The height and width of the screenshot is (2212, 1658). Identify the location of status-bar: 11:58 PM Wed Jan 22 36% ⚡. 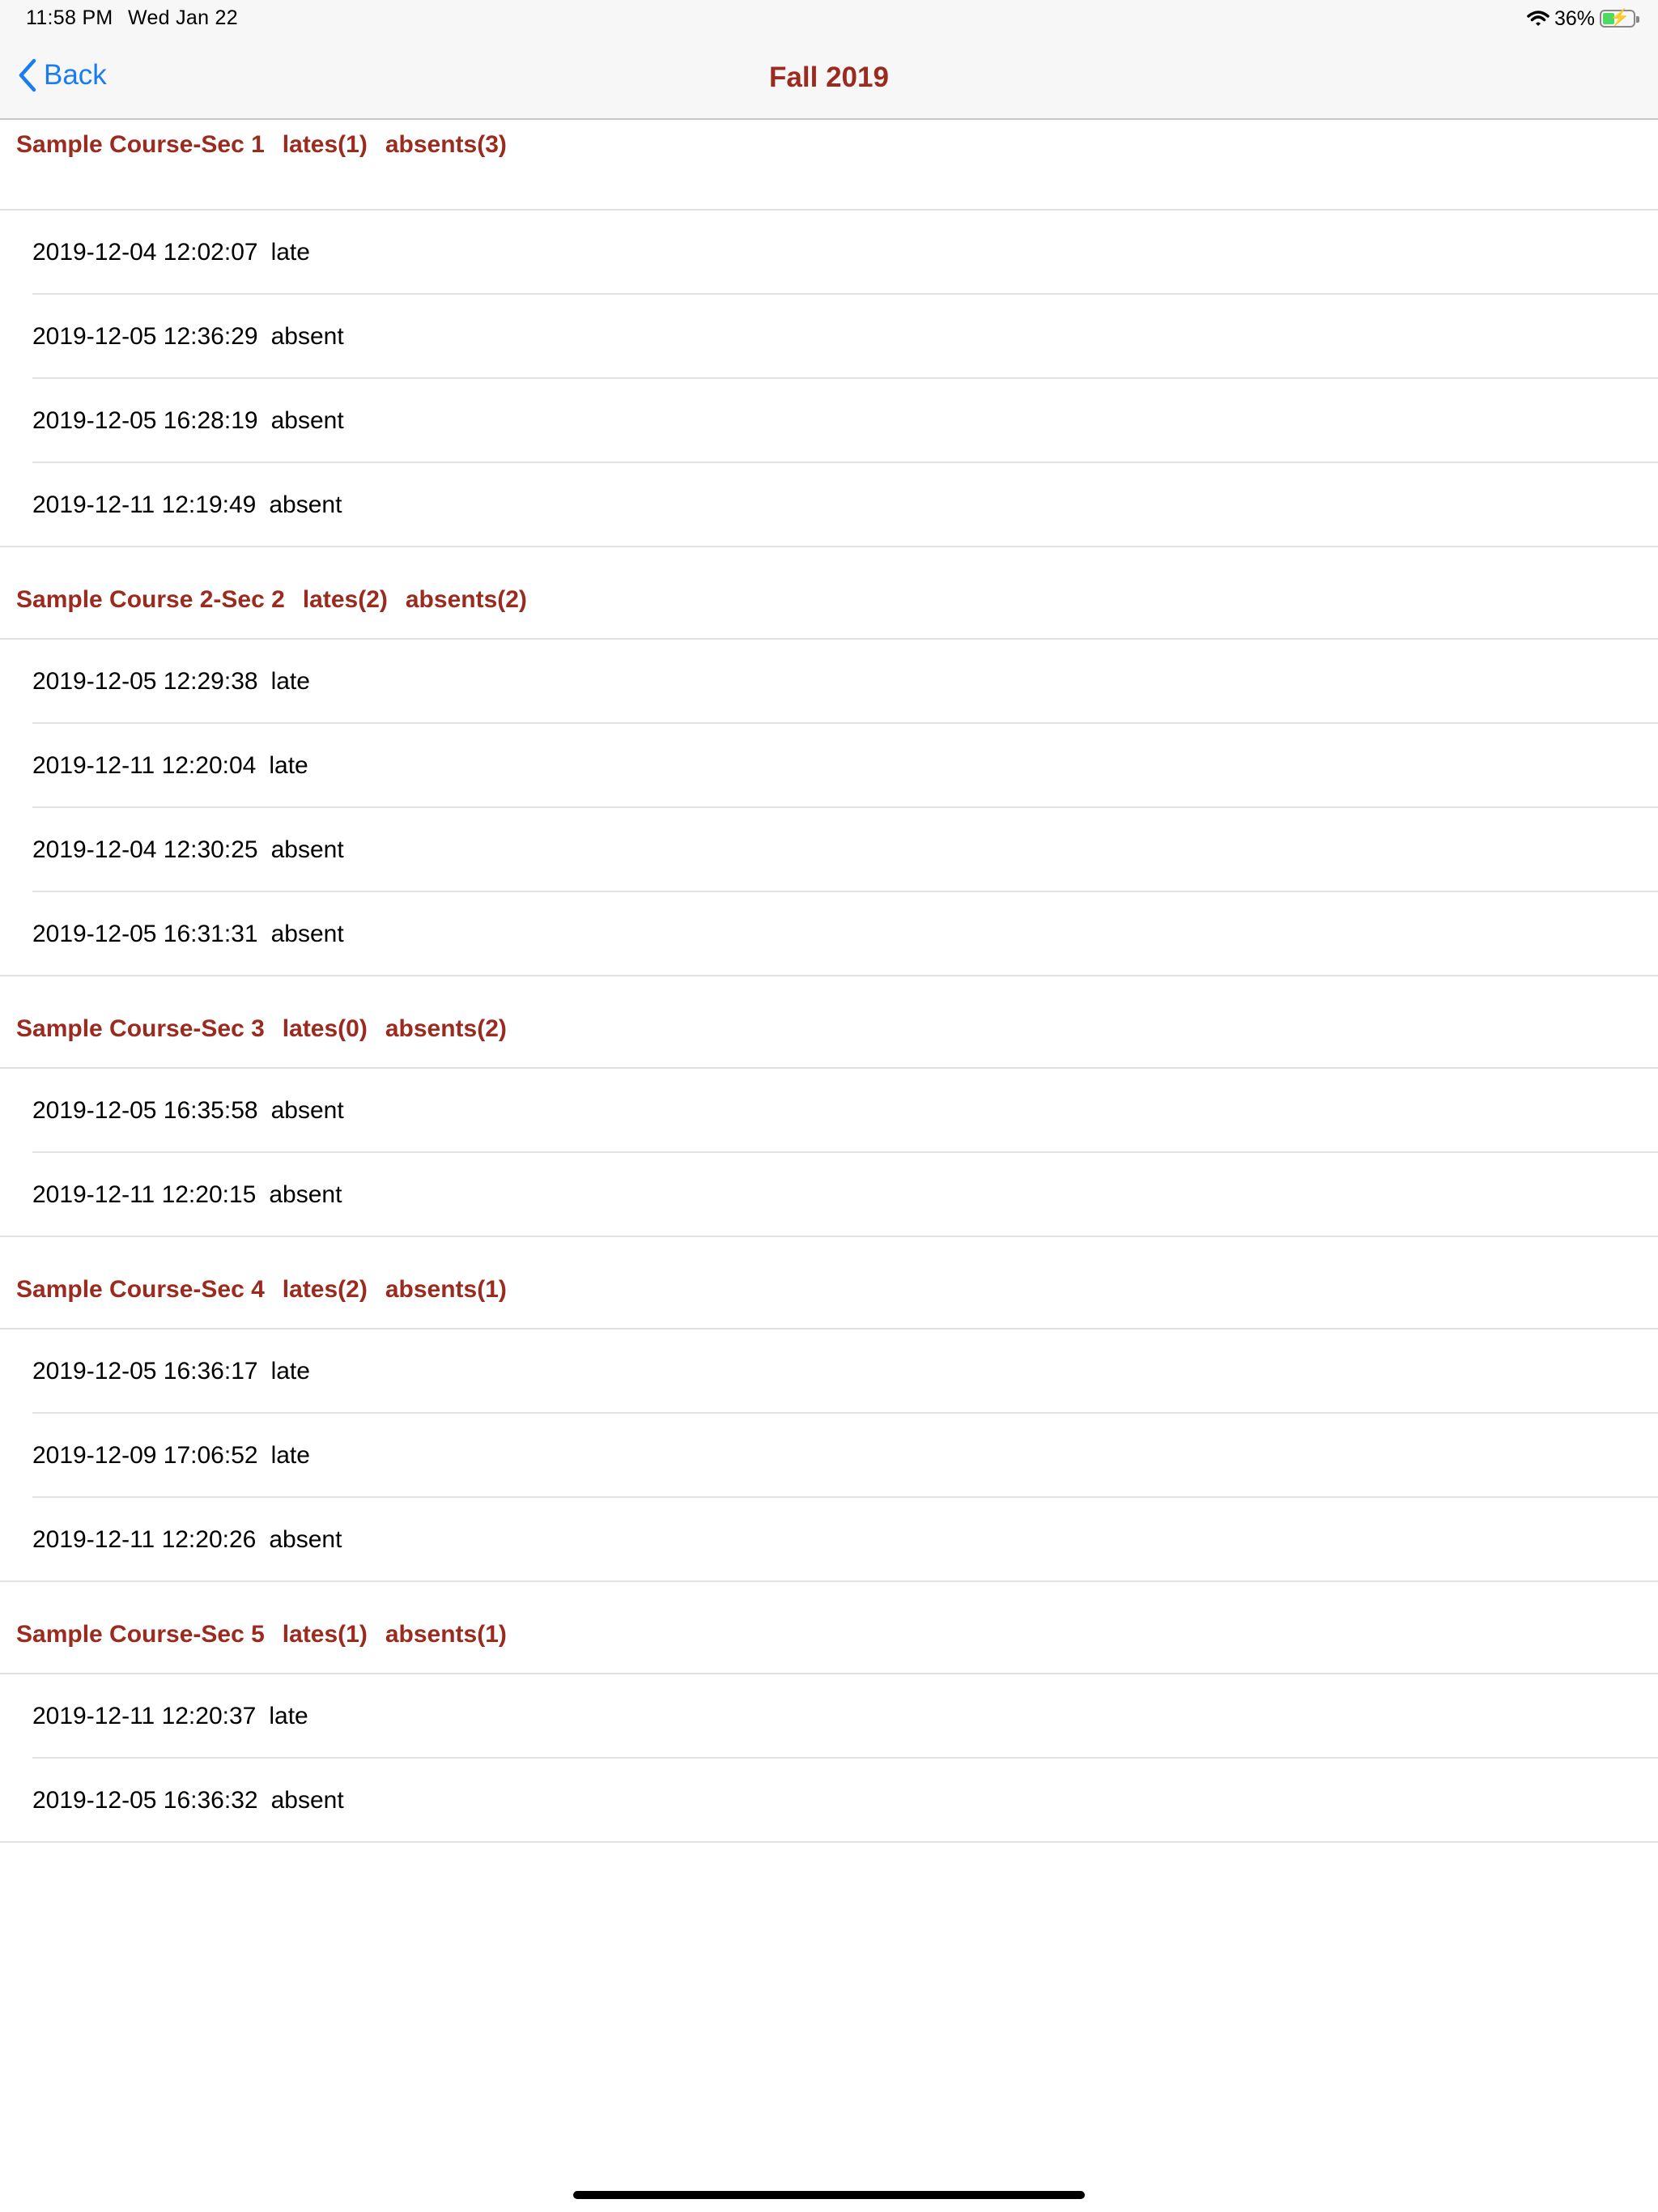
(829, 19).